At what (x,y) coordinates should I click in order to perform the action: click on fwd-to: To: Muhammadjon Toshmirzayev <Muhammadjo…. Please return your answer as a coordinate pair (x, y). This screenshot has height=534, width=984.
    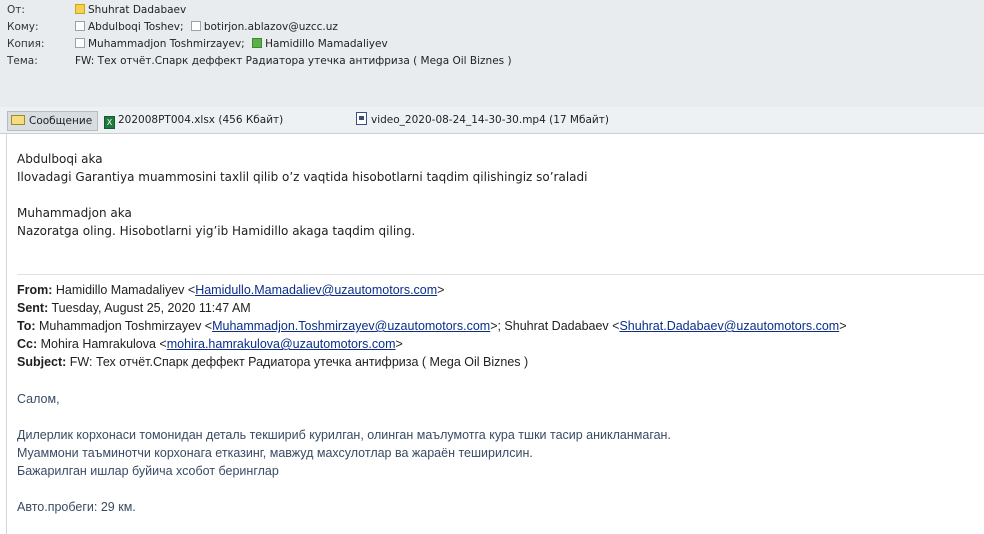
    Looking at the image, I should click on (432, 326).